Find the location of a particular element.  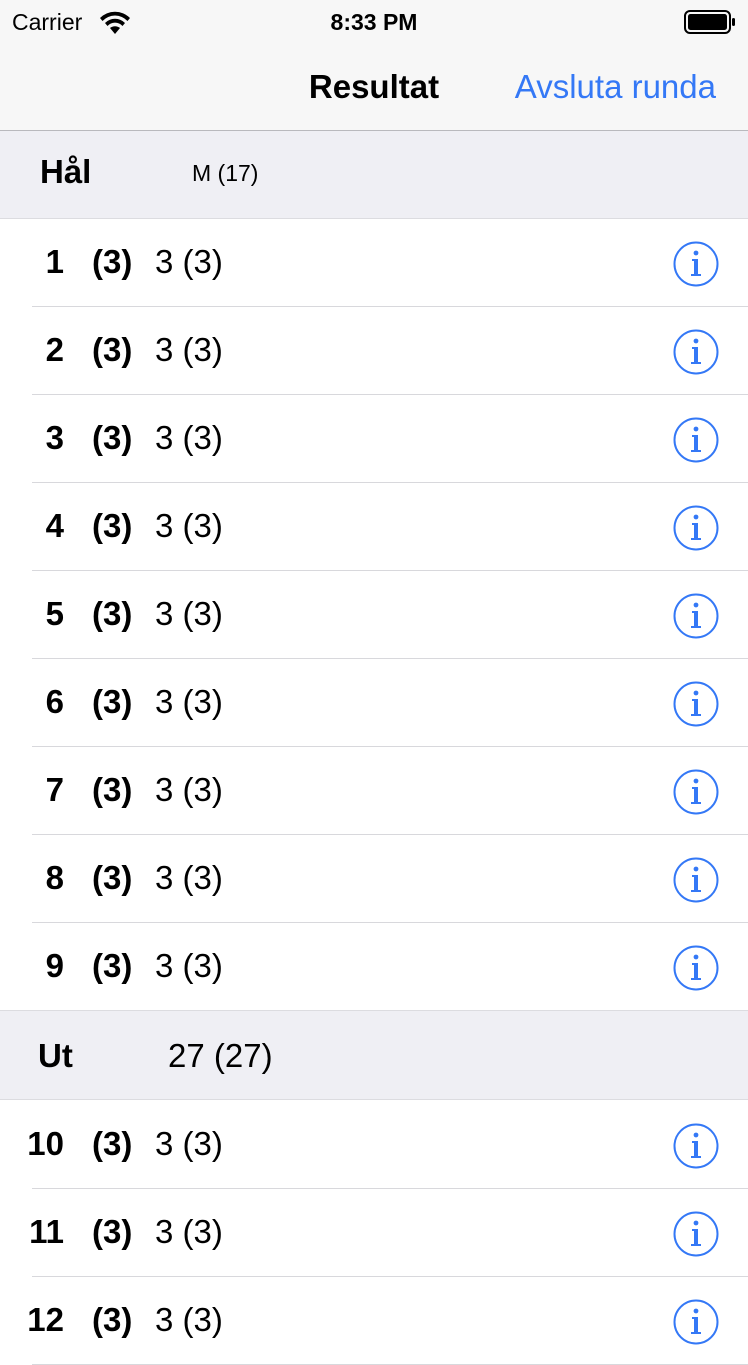

table-row: 10 (3) 3 (3) is located at coordinates (374, 1145).